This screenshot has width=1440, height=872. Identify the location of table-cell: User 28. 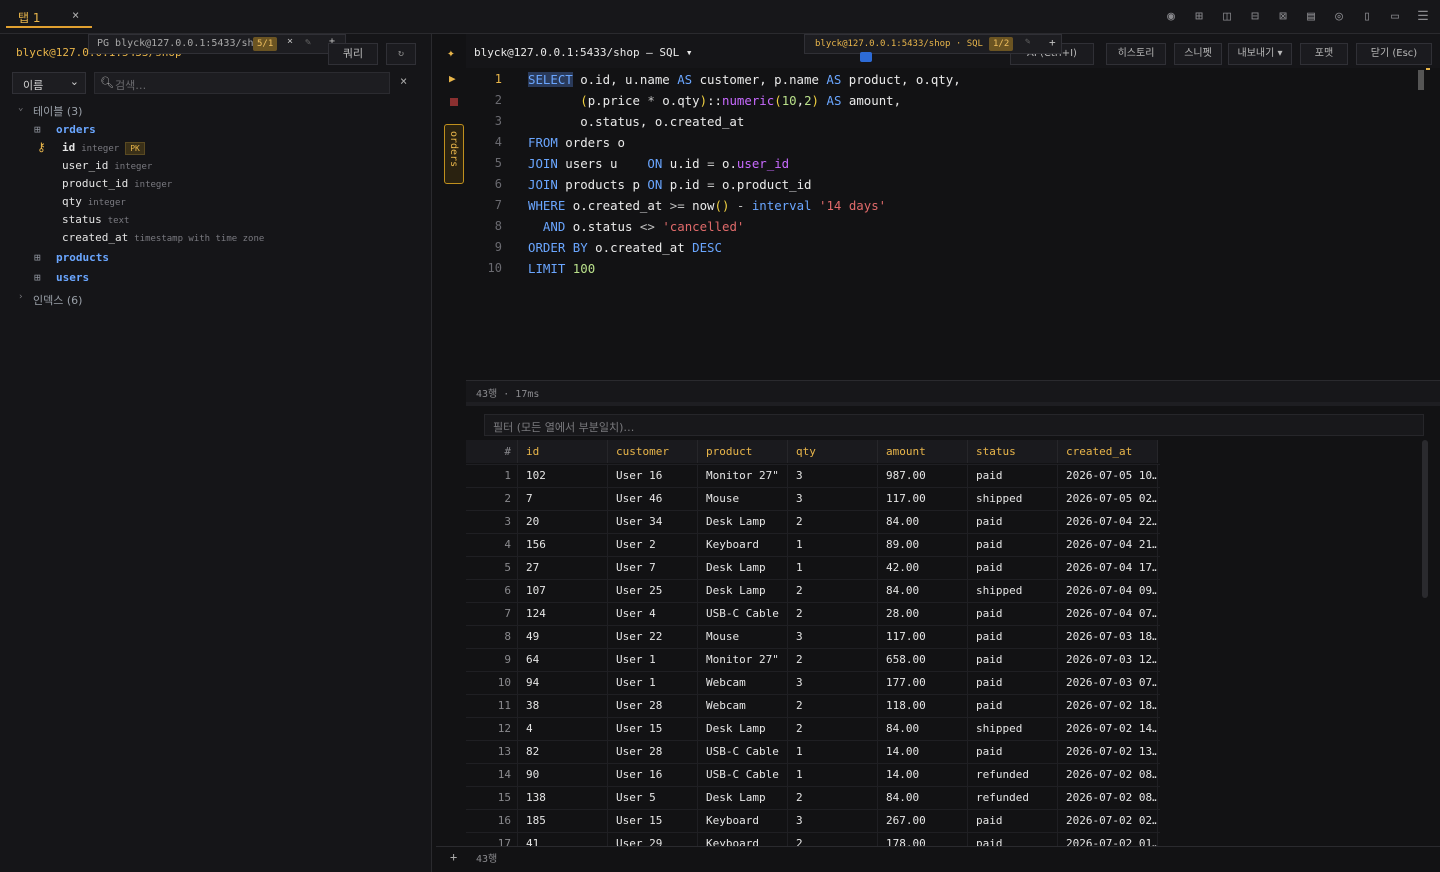
(653, 706).